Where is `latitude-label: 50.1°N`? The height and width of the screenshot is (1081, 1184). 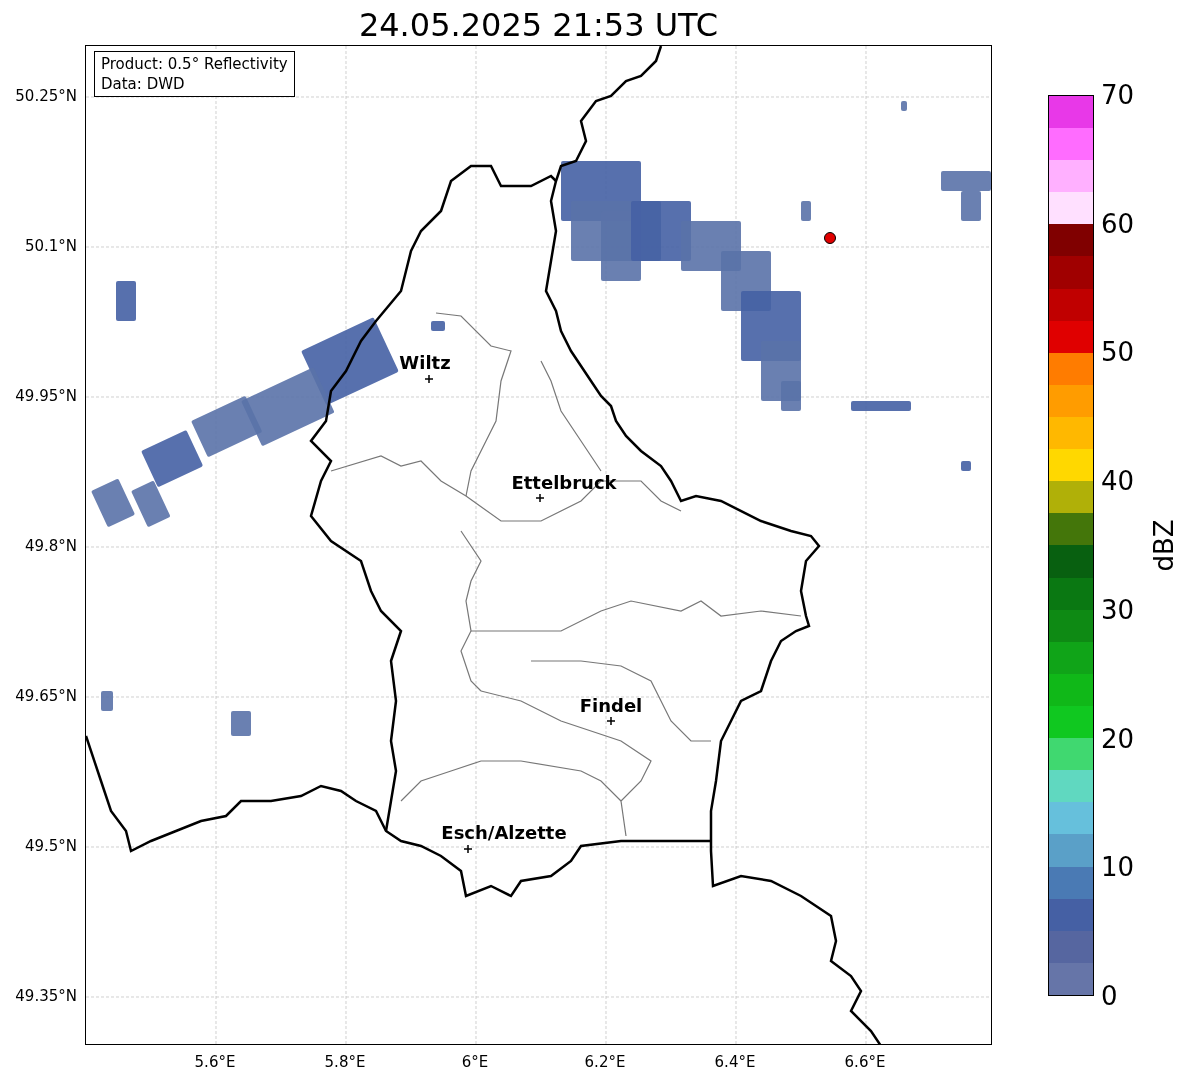 latitude-label: 50.1°N is located at coordinates (50, 246).